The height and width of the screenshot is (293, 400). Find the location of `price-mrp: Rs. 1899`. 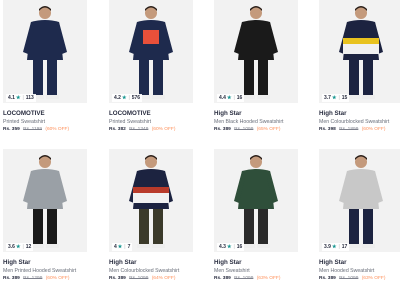

price-mrp: Rs. 1899 is located at coordinates (349, 129).